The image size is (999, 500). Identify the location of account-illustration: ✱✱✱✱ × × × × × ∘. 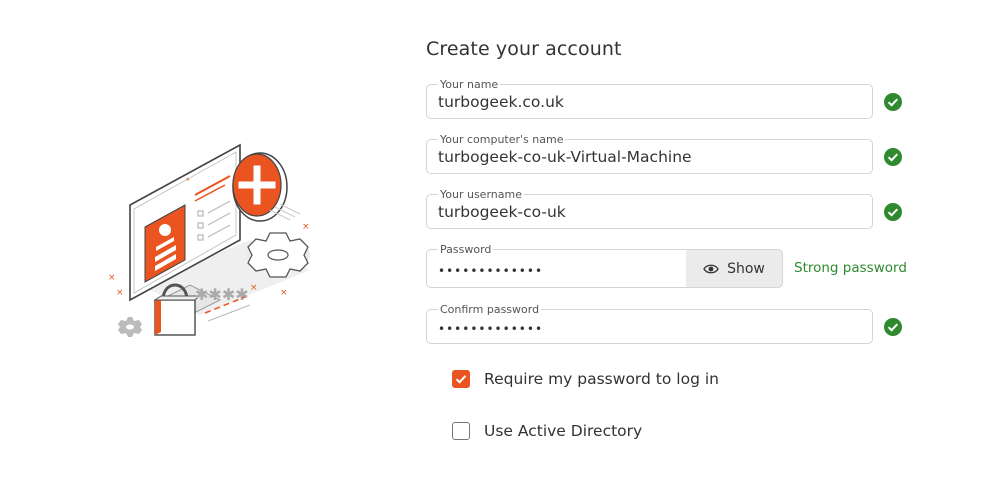
(215, 245).